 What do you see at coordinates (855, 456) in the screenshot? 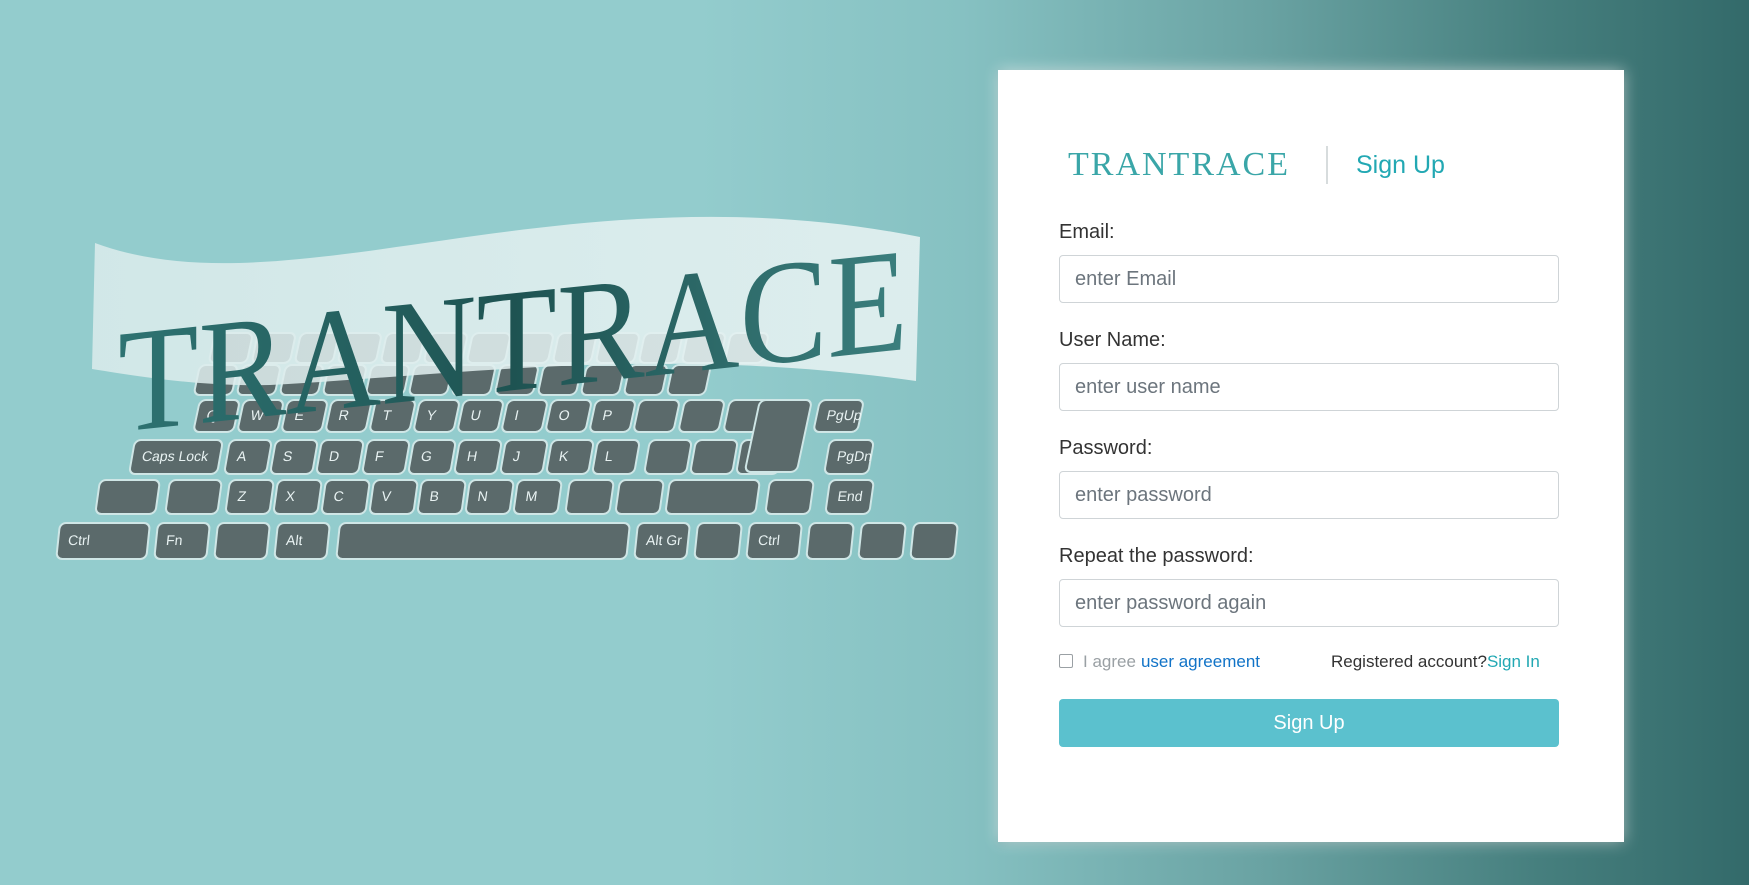
I see `svg-text: PgDn` at bounding box center [855, 456].